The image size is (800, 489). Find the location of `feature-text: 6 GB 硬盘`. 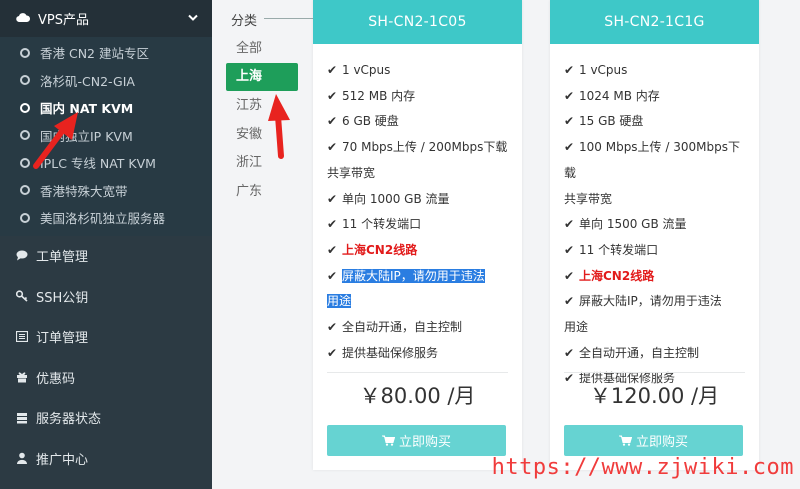

feature-text: 6 GB 硬盘 is located at coordinates (370, 121).